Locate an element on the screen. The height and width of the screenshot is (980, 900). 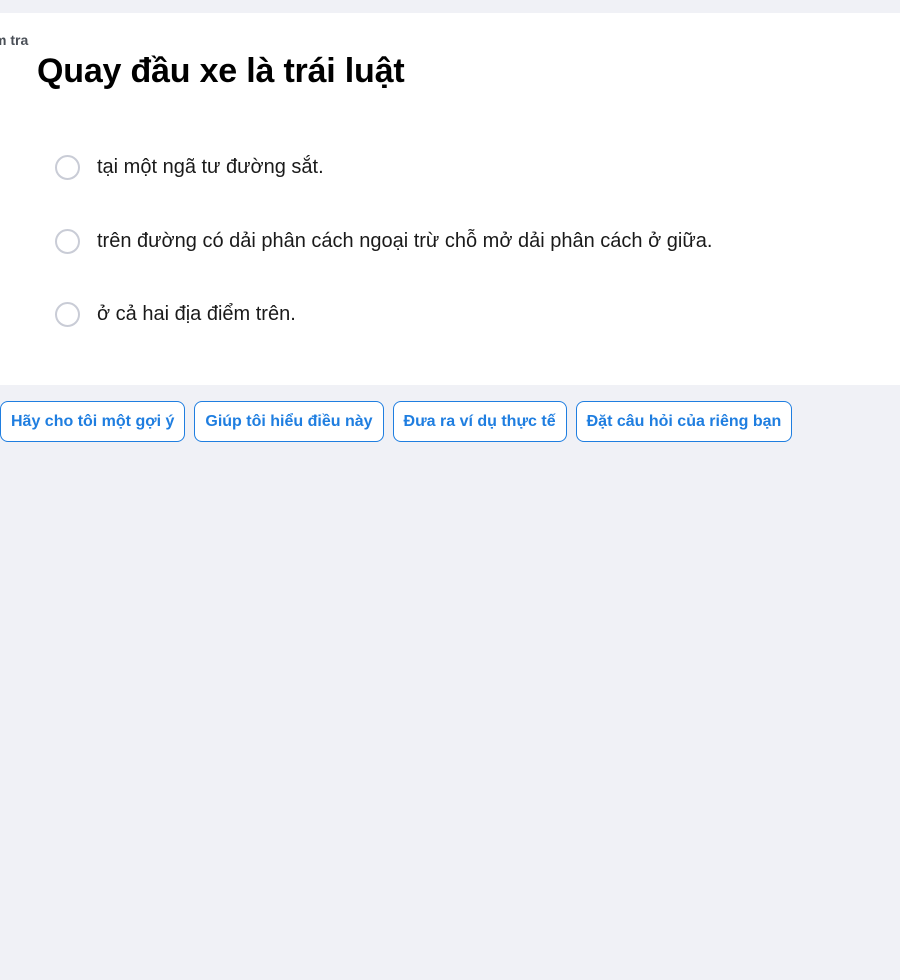
answer-option-text: tại một ngã tư đường sắt. is located at coordinates (210, 166).